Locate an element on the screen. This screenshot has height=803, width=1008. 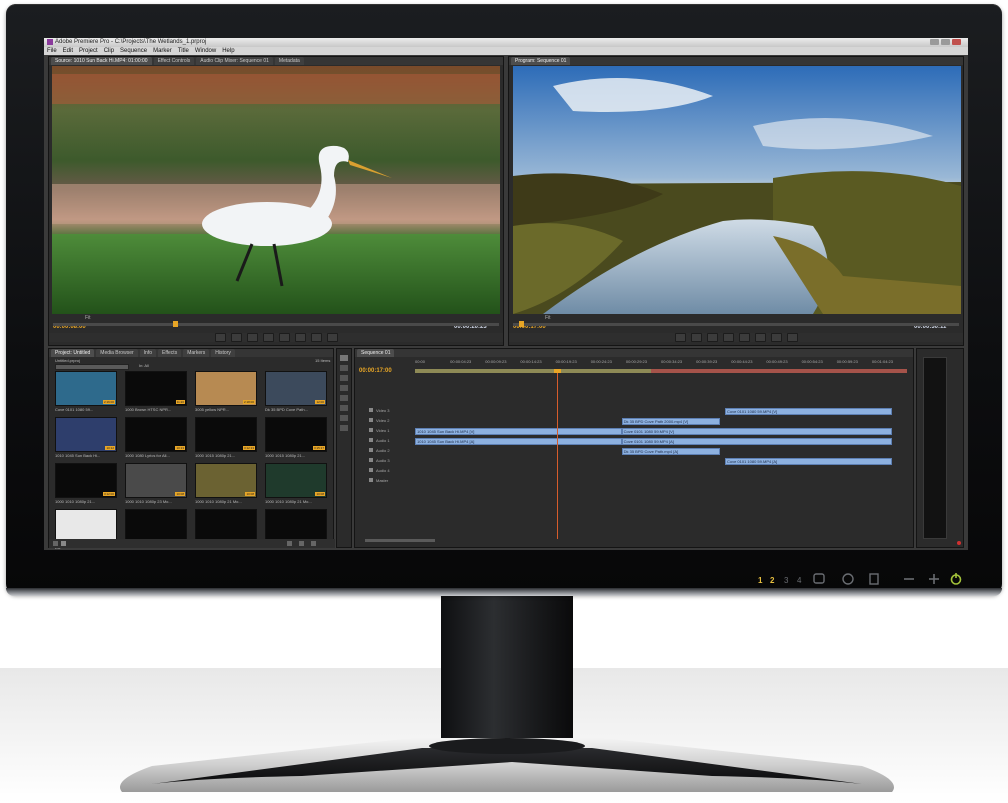
menu-icon is located at coordinates (874, 579).